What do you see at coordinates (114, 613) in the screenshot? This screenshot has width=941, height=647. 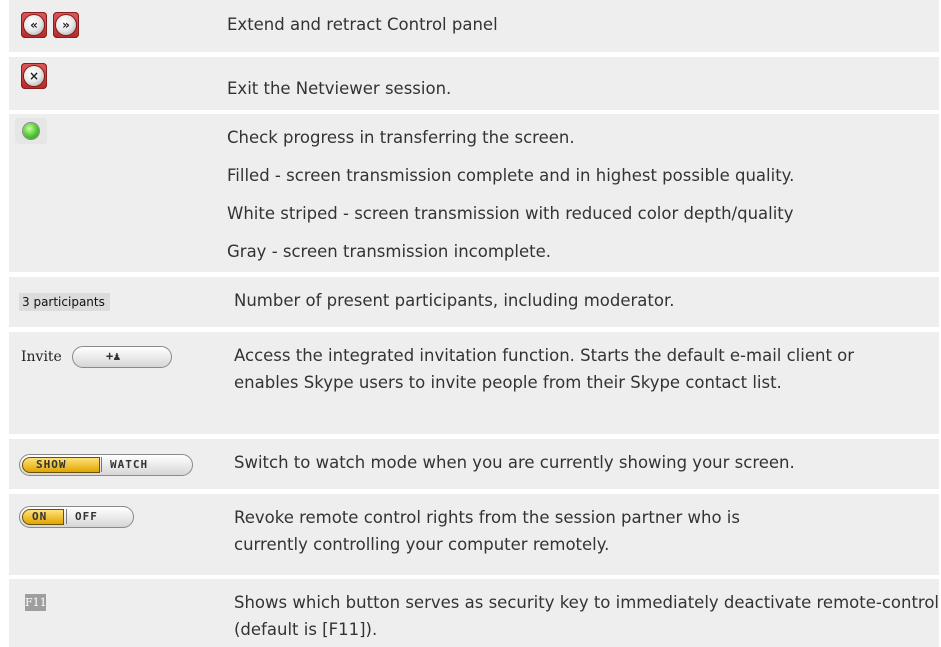 I see `icon-cell: F11` at bounding box center [114, 613].